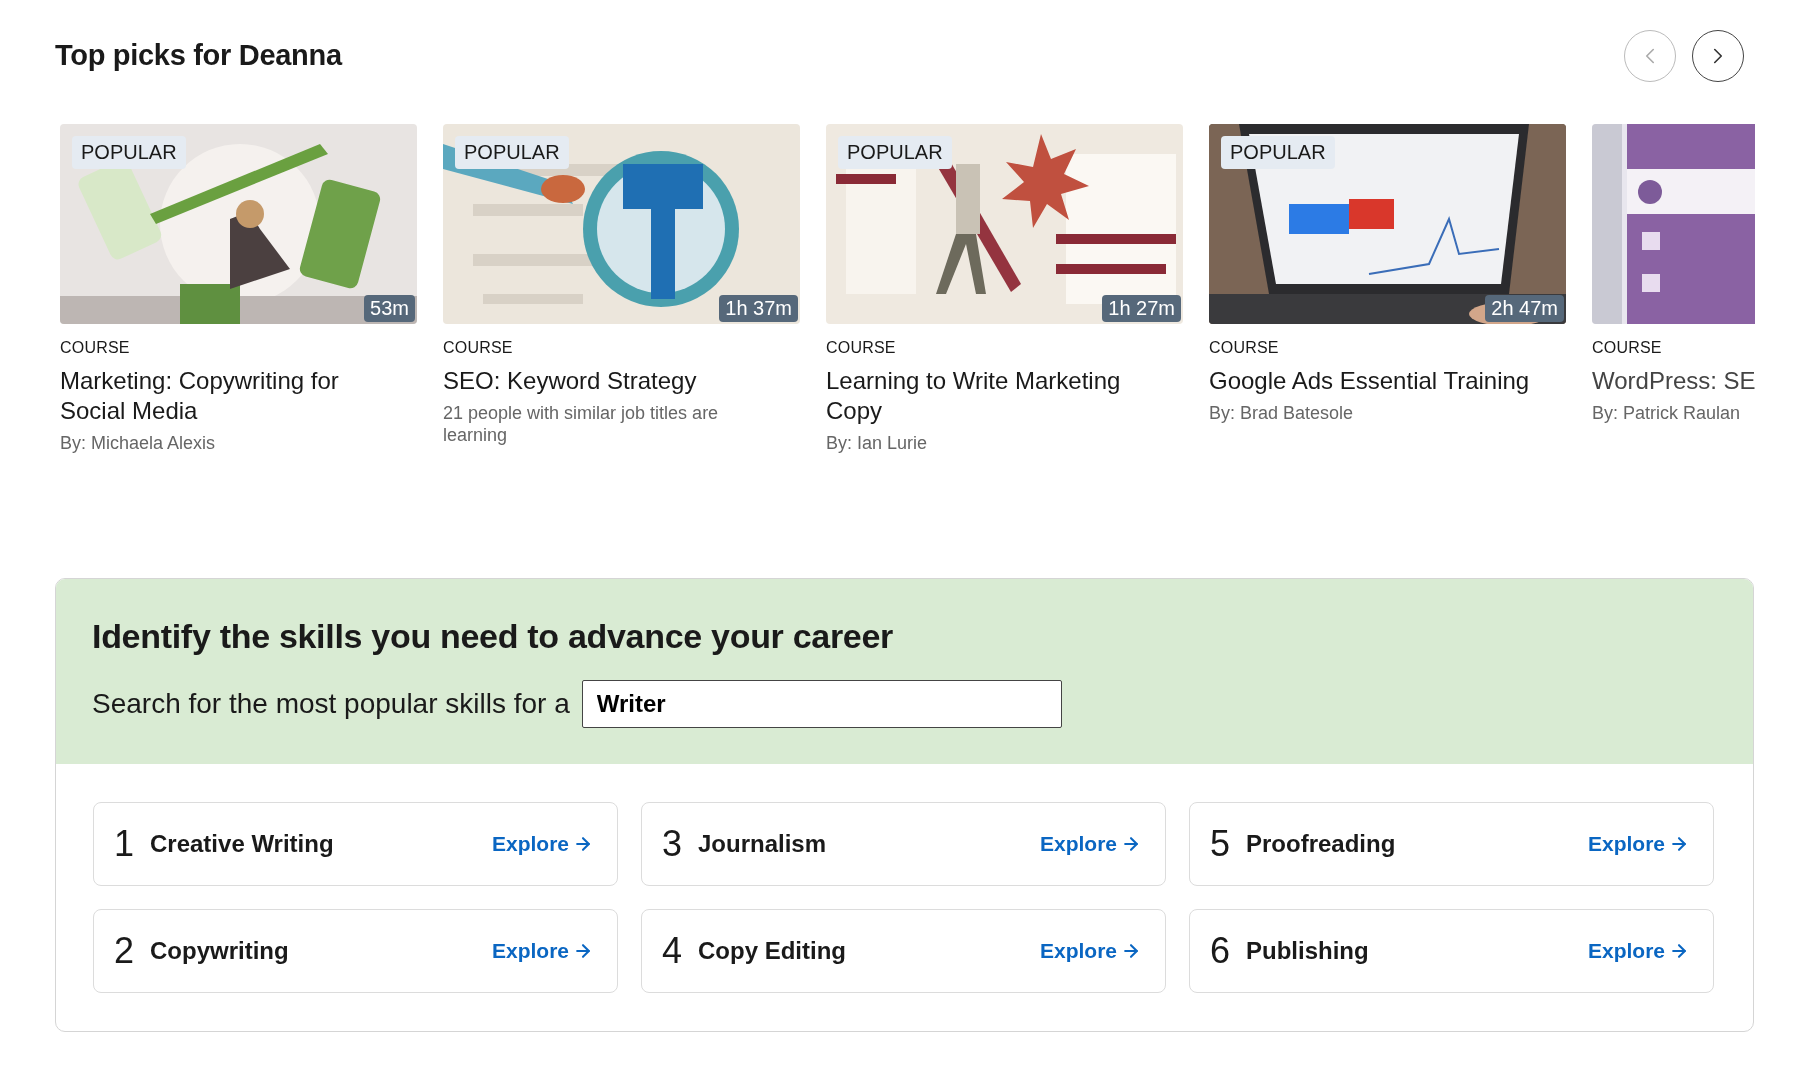 This screenshot has width=1800, height=1075. What do you see at coordinates (238, 289) in the screenshot?
I see `course-card: POPULAR 53m COURSE Marketing: Copywriting for Social Media By: Michaela Alexis` at bounding box center [238, 289].